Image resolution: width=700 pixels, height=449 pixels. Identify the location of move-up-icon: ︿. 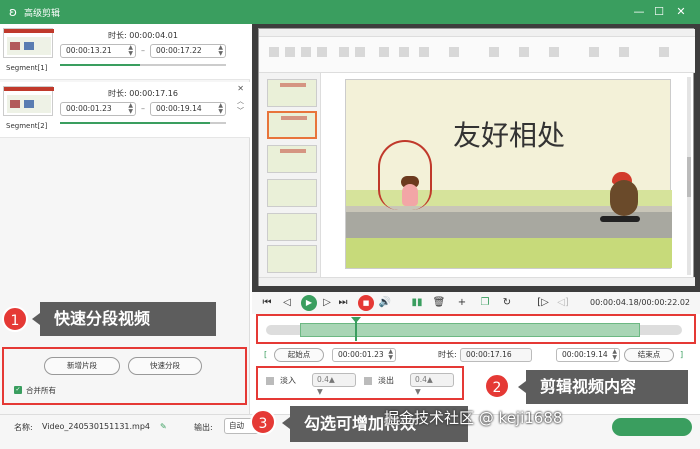
(240, 101).